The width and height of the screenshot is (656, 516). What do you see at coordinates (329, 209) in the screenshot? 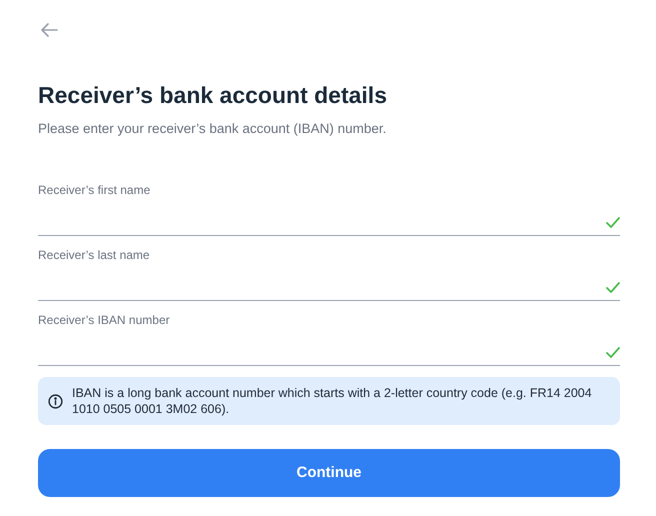
I see `text-field: Receiver’s first name` at bounding box center [329, 209].